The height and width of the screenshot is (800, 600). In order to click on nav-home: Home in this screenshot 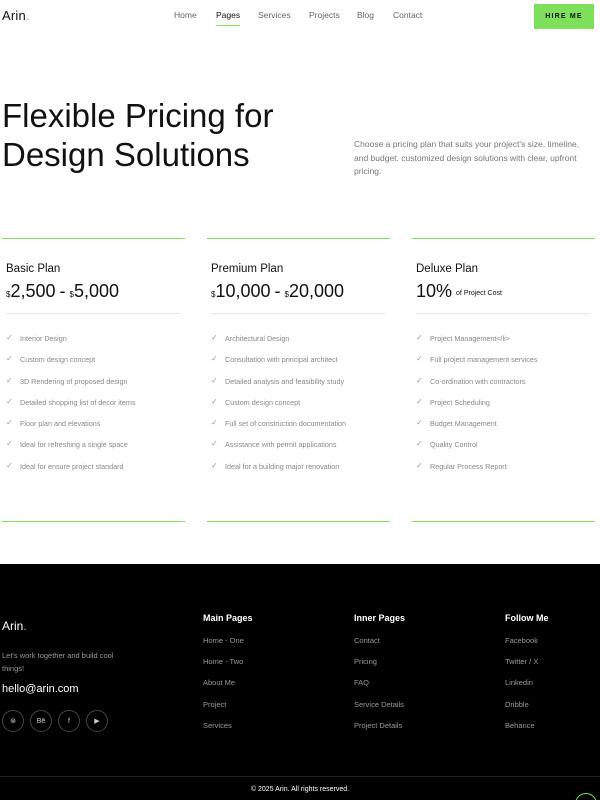, I will do `click(185, 15)`.